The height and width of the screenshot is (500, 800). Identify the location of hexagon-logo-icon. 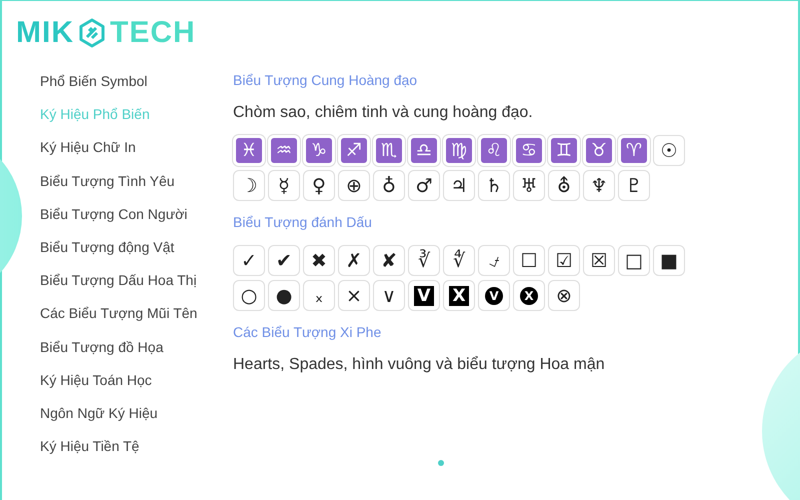
(92, 33).